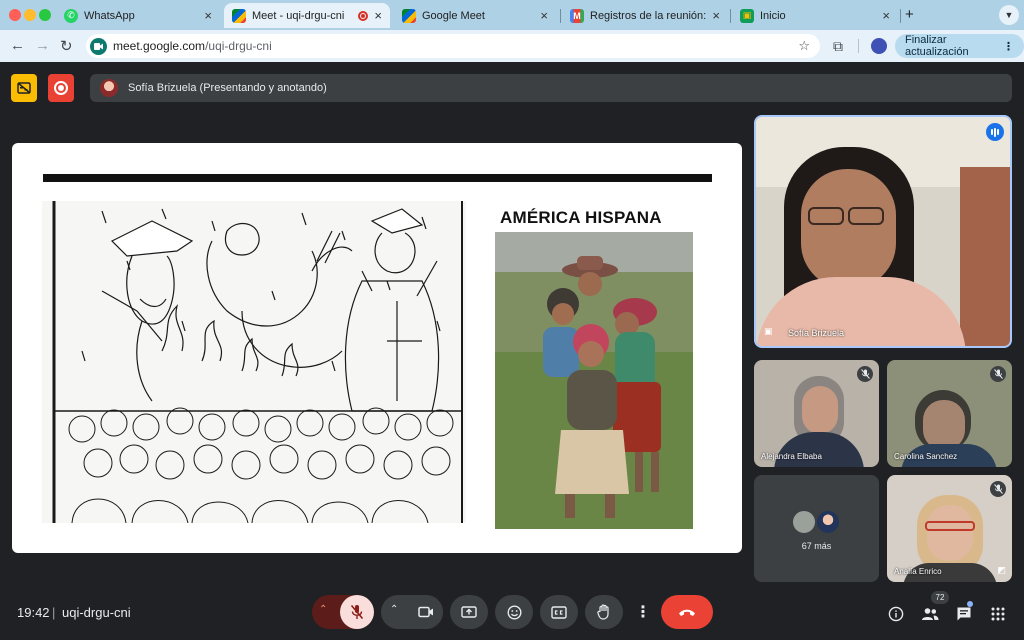 The height and width of the screenshot is (640, 1024). I want to click on tab-whatsapp: ✆ WhatsApp ×, so click(138, 15).